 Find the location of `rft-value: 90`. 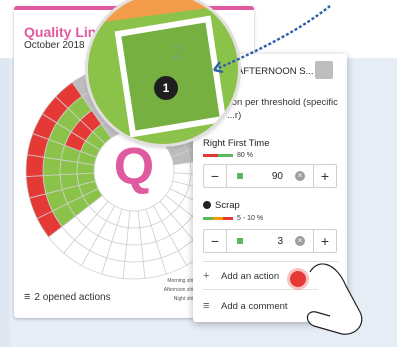

rft-value: 90 is located at coordinates (269, 176).